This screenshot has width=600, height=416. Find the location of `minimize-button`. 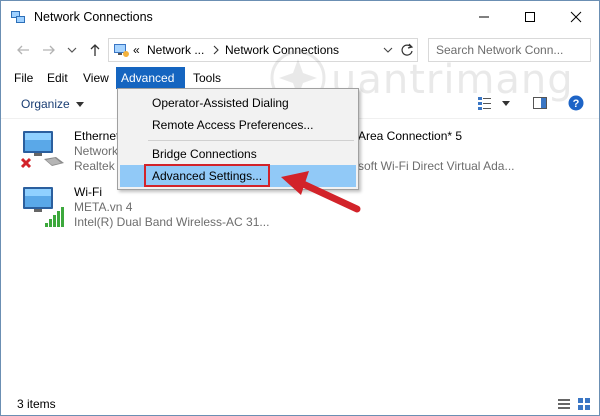

minimize-button is located at coordinates (484, 17).